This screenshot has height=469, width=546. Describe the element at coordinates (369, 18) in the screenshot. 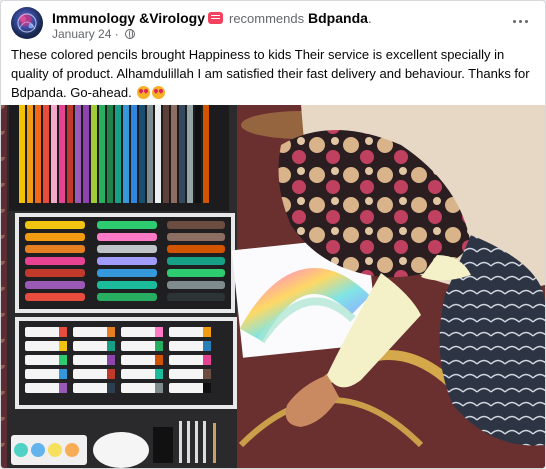

I see `trailing-period: .` at that location.